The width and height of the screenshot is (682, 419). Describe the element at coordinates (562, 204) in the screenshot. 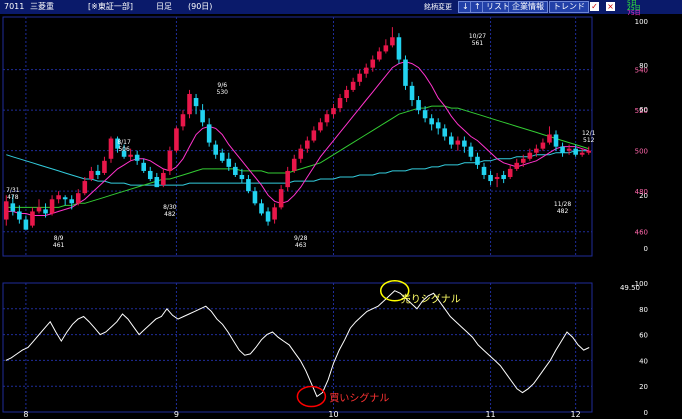

I see `annotation-date: 11/28` at that location.